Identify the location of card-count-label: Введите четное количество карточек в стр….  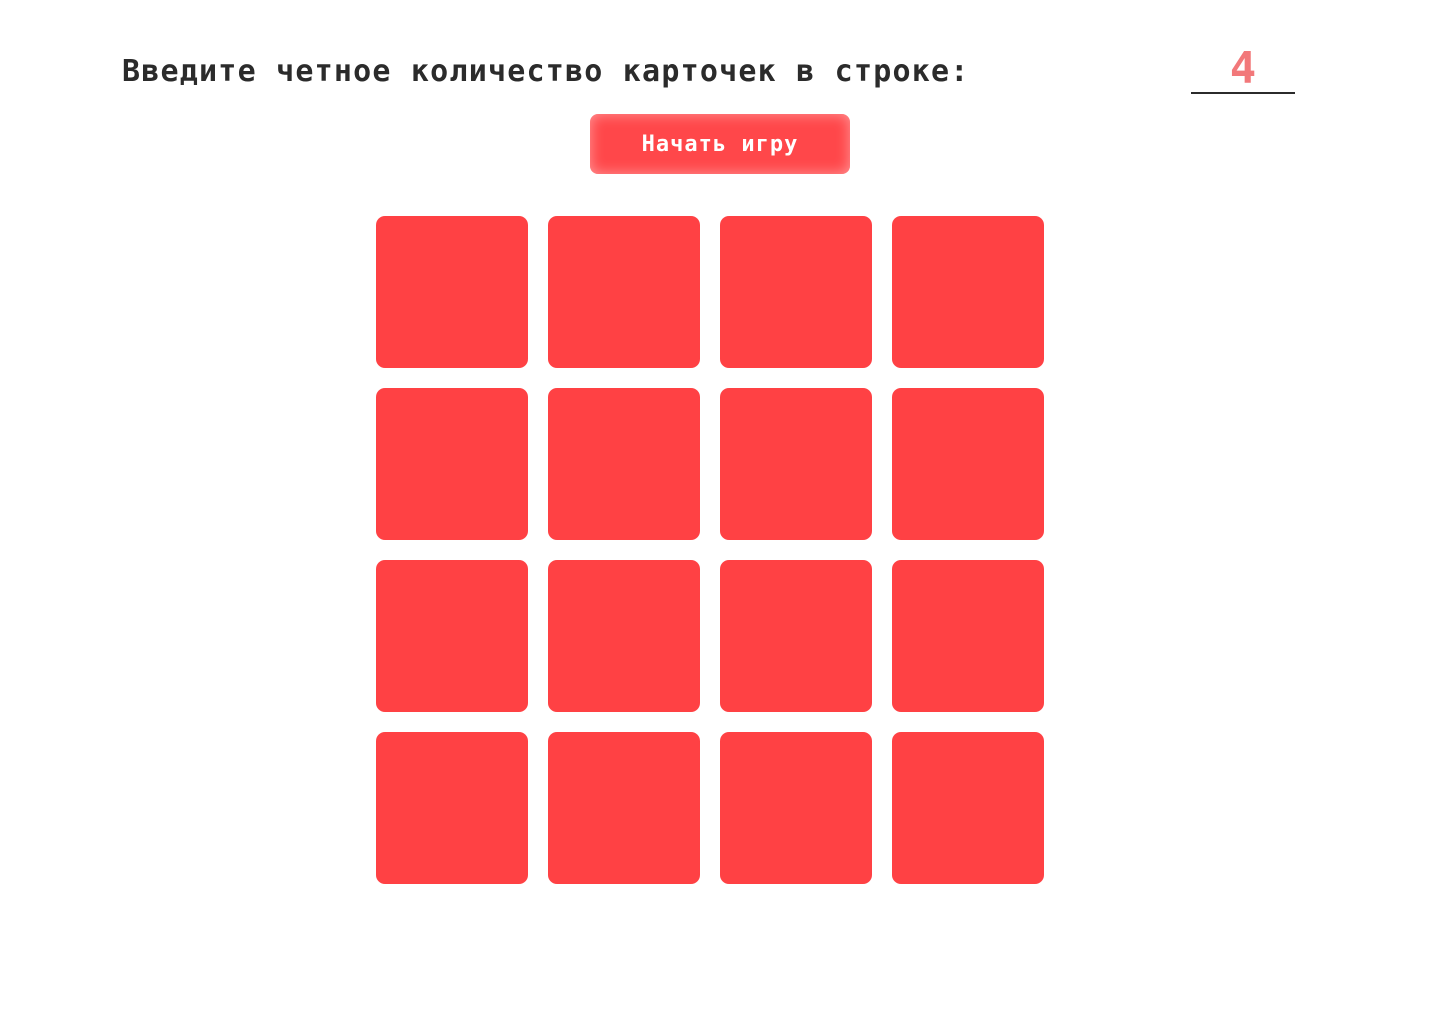
(546, 71).